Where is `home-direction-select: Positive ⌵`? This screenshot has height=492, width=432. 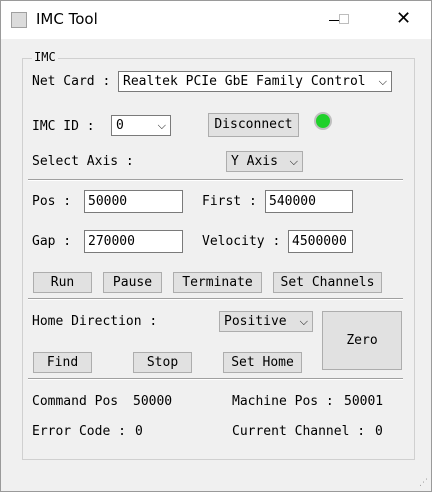 home-direction-select: Positive ⌵ is located at coordinates (266, 321).